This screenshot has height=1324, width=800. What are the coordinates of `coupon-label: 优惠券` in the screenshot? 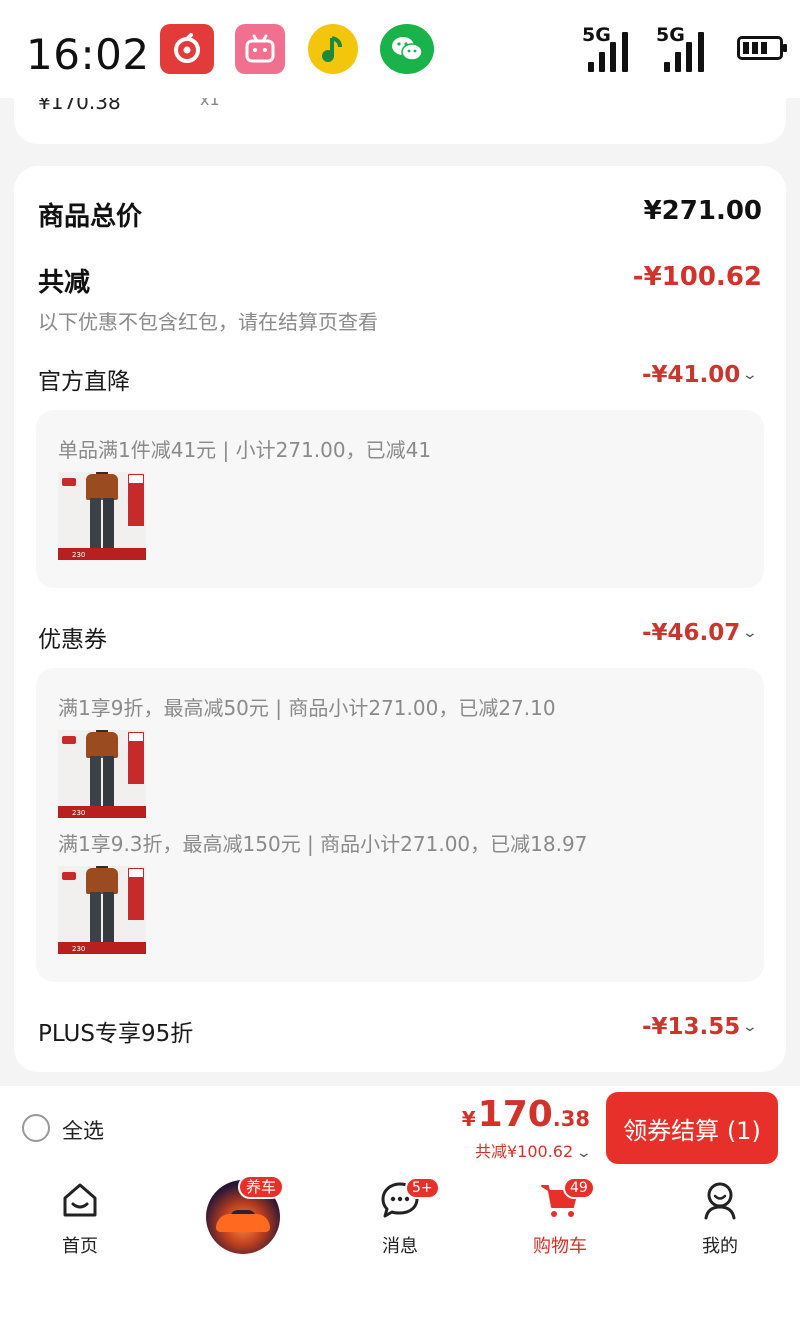 It's located at (72, 640).